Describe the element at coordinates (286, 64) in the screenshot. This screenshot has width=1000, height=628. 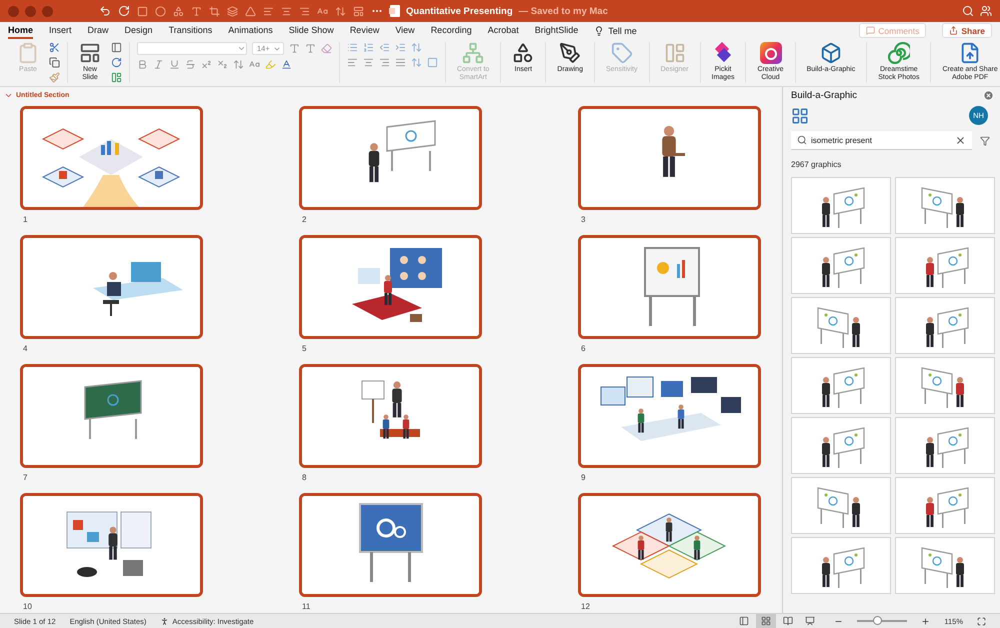
I see `font-color-icon` at that location.